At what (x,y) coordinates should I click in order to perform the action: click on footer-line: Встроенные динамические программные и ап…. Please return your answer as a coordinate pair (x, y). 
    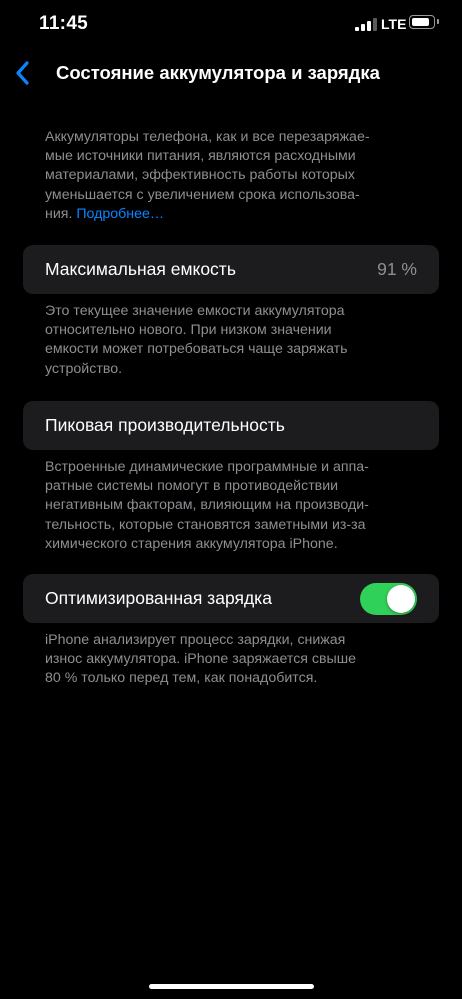
    Looking at the image, I should click on (207, 467).